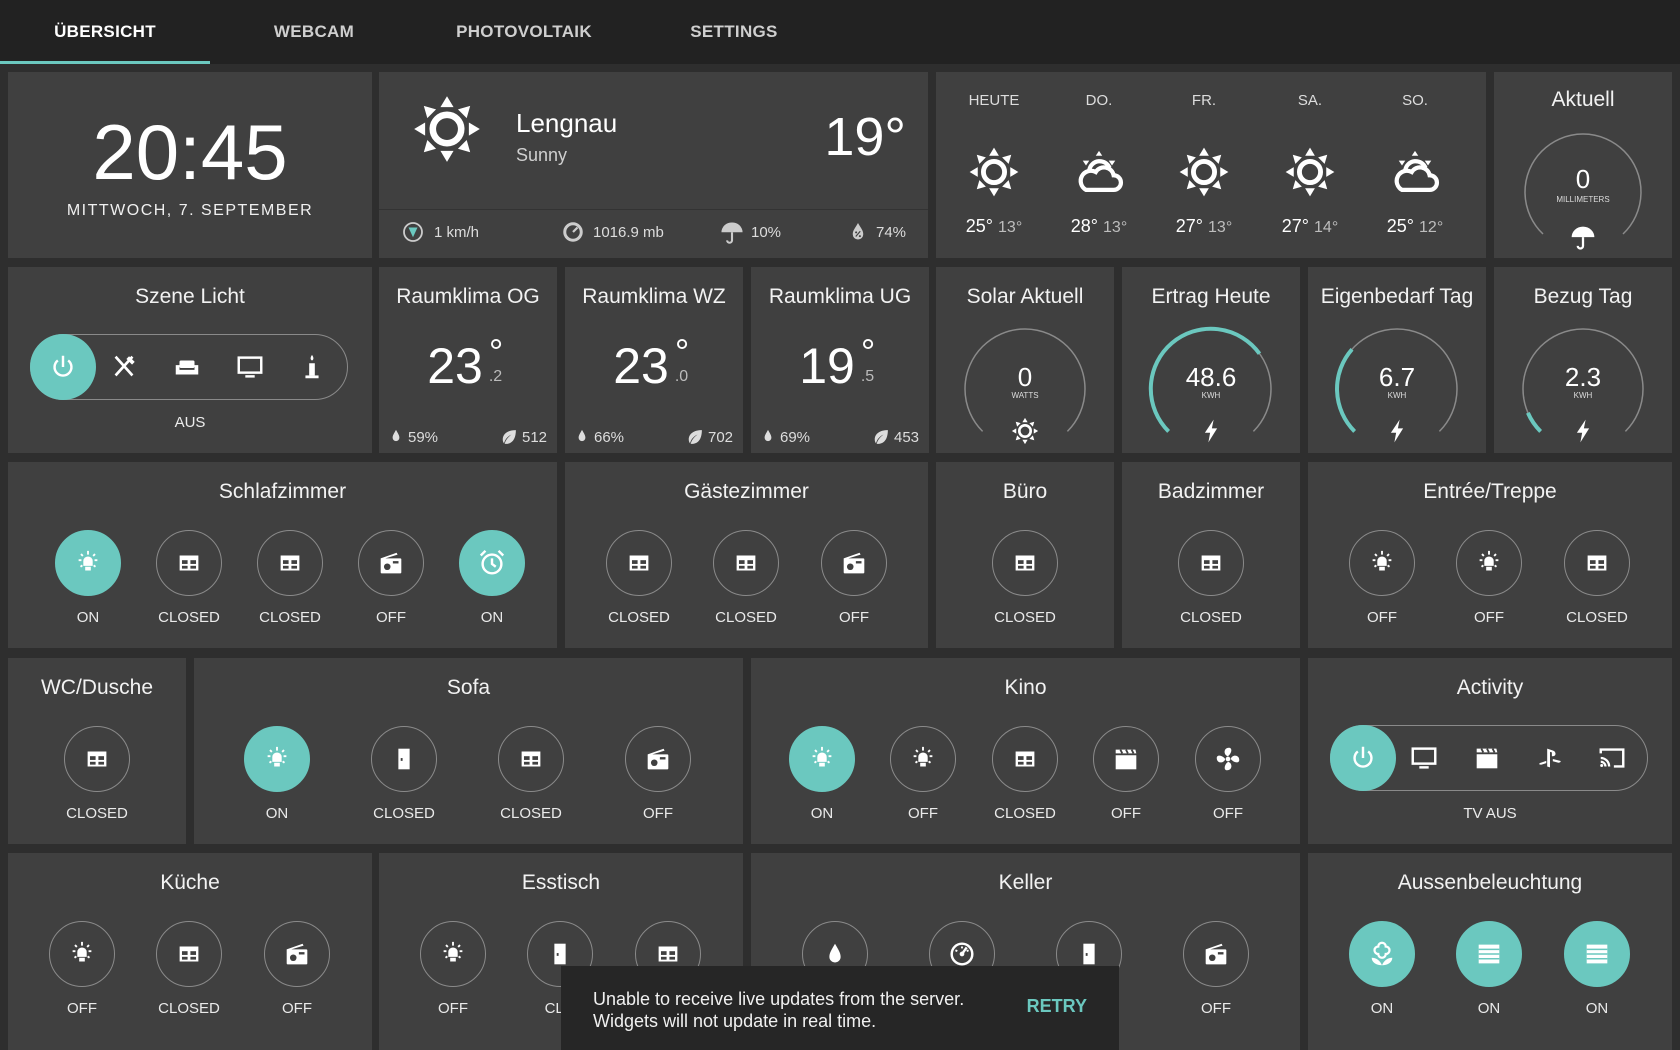 This screenshot has height=1050, width=1680. Describe the element at coordinates (1583, 360) in the screenshot. I see `gauge-card: Bezug Tag 2.3 KWH` at that location.